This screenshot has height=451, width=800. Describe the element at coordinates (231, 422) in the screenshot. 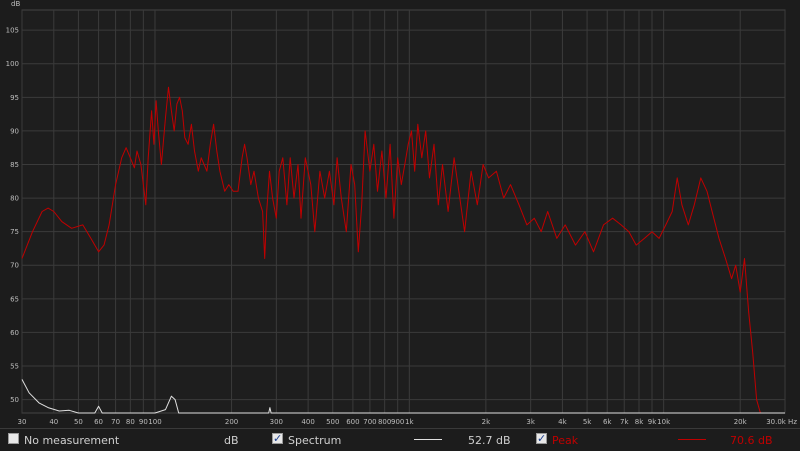

I see `x-tick-label: 200` at that location.